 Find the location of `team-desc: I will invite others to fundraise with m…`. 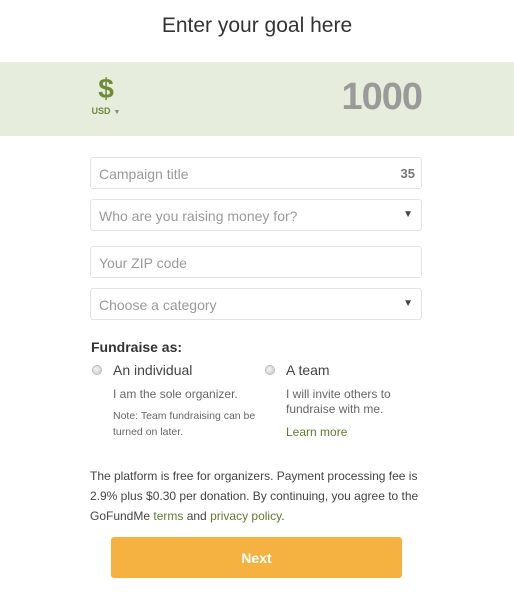

team-desc: I will invite others to fundraise with m… is located at coordinates (338, 401).